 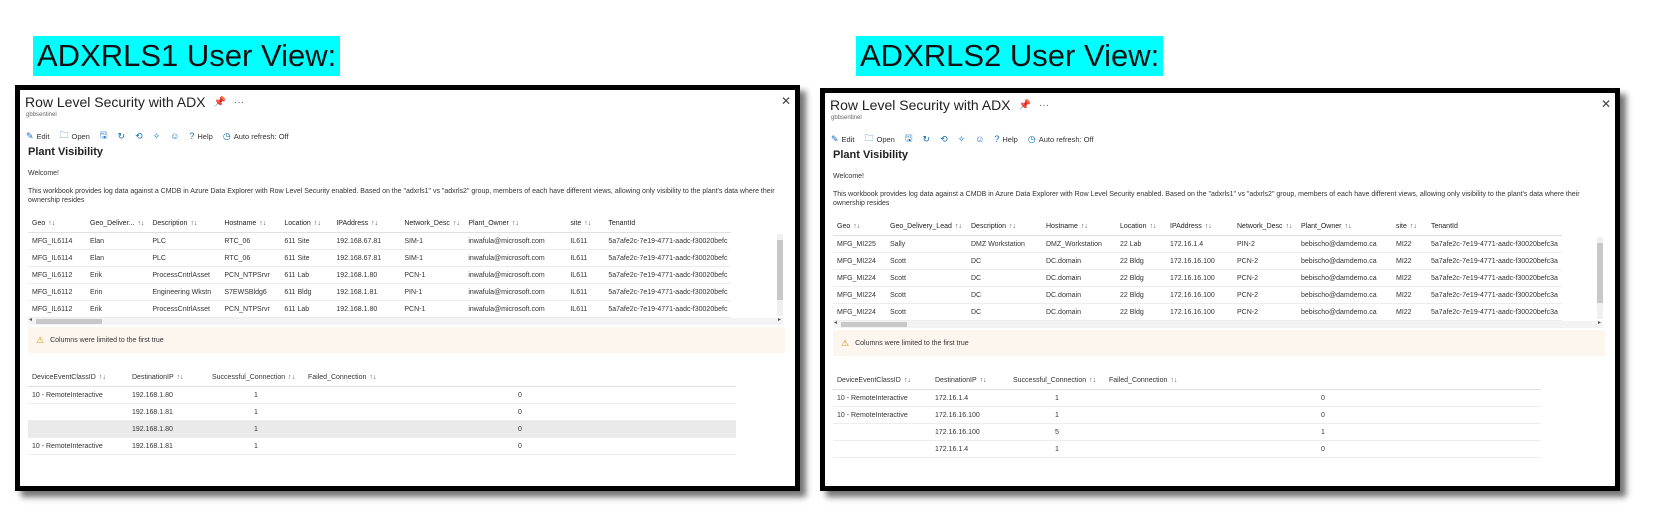 What do you see at coordinates (382, 395) in the screenshot?
I see `table-row: 10 - RemoteInteractive 192.168.1.80 1 0` at bounding box center [382, 395].